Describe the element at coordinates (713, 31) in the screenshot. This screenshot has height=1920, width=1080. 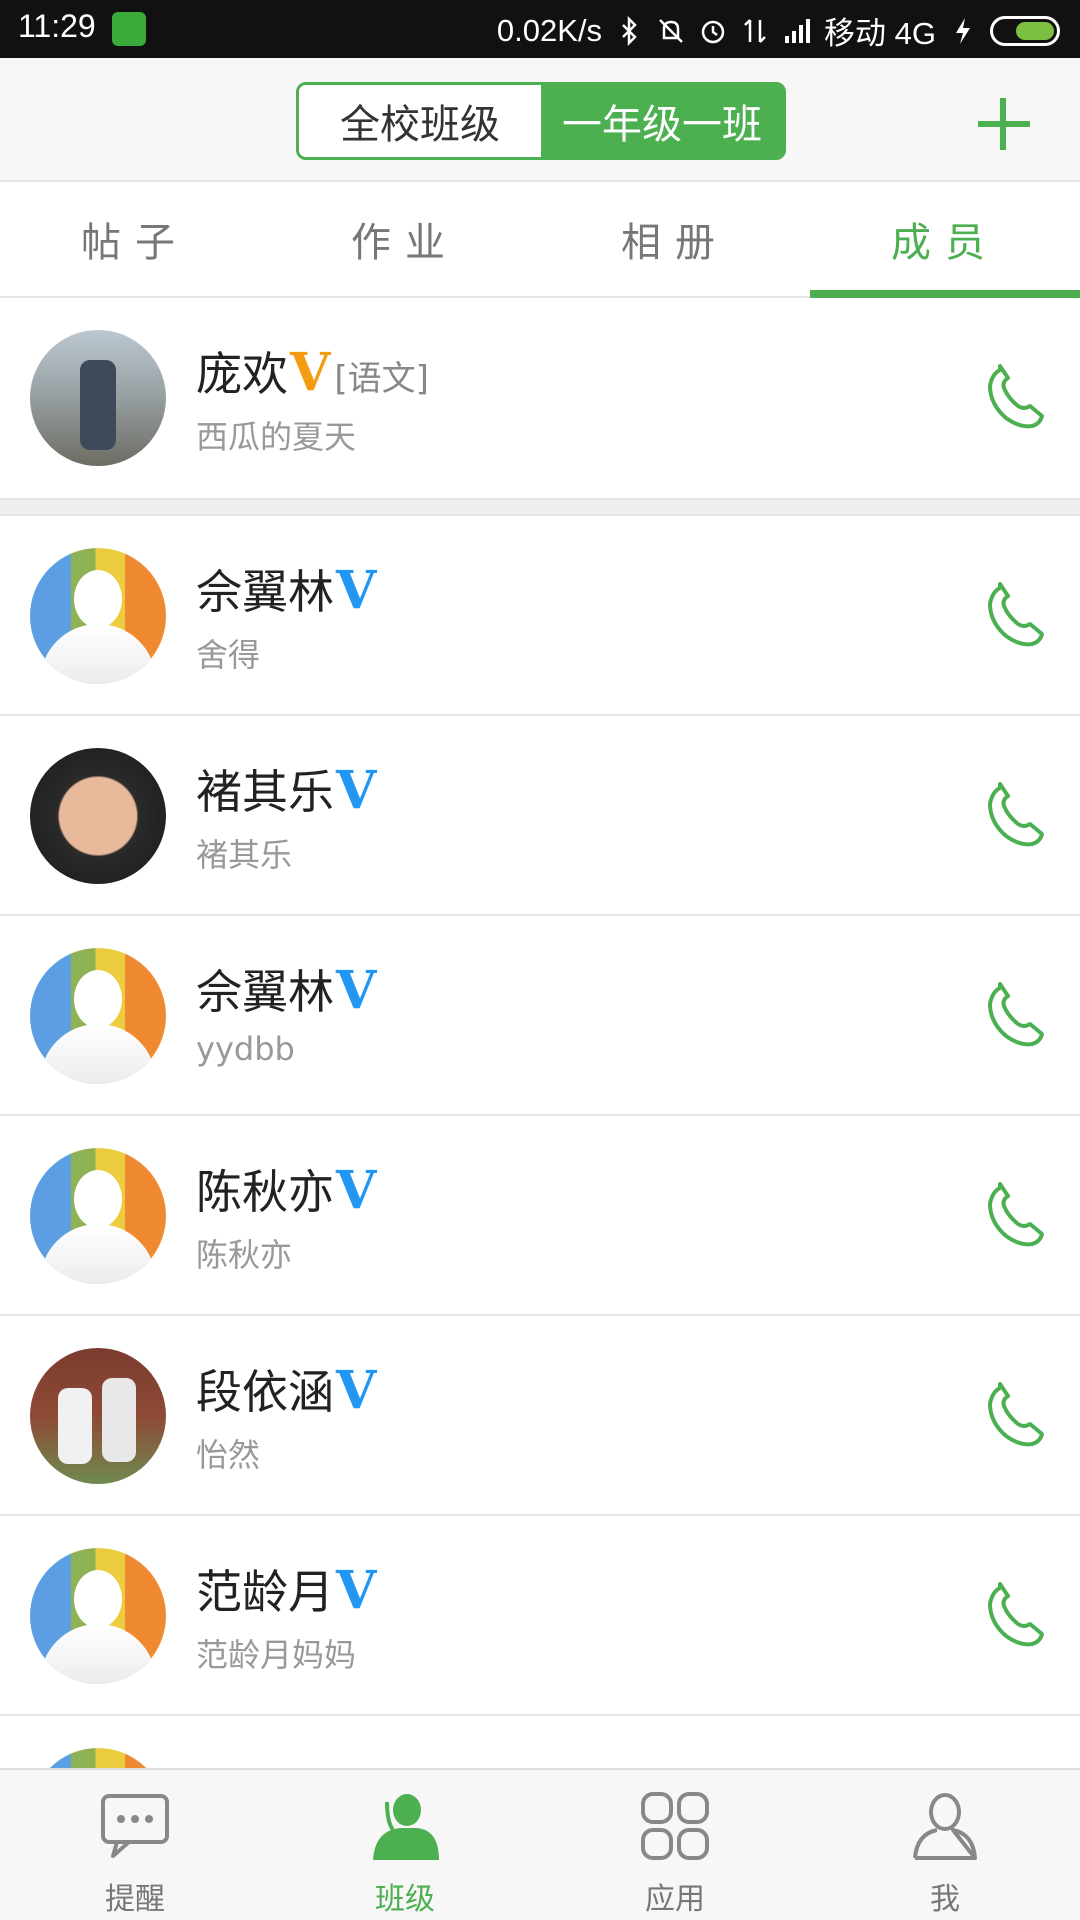
I see `alarm-icon` at that location.